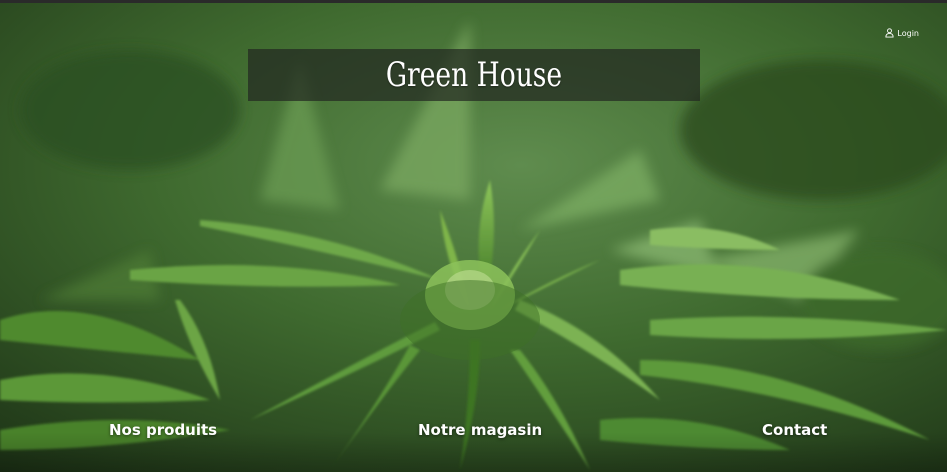  I want to click on login-link: Login, so click(902, 33).